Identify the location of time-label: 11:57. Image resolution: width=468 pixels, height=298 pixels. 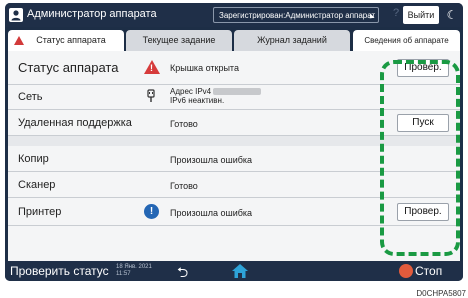
(123, 274).